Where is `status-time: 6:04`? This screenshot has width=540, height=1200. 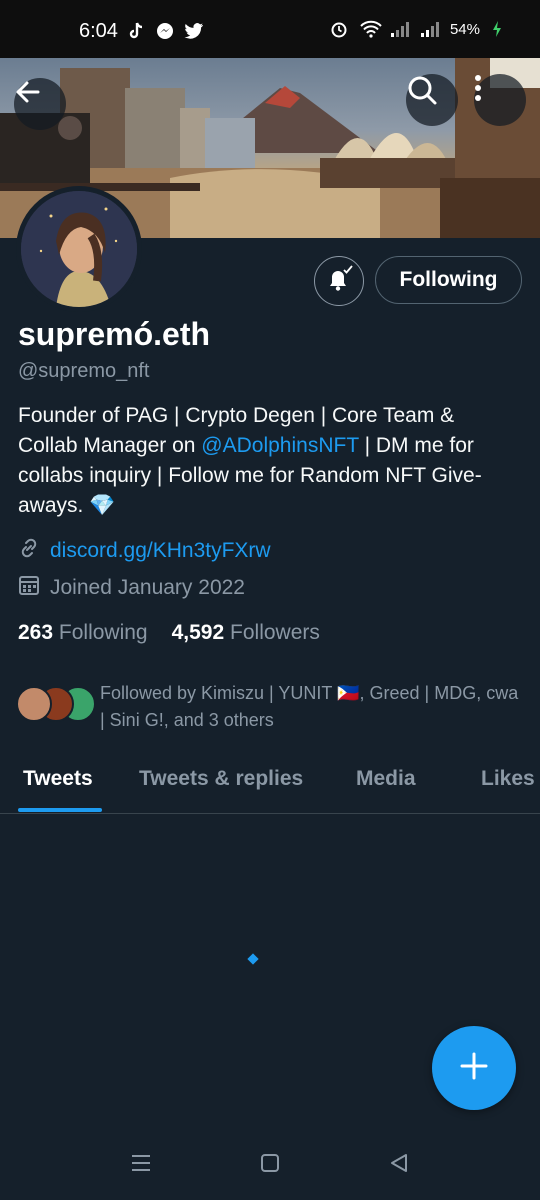 status-time: 6:04 is located at coordinates (98, 31).